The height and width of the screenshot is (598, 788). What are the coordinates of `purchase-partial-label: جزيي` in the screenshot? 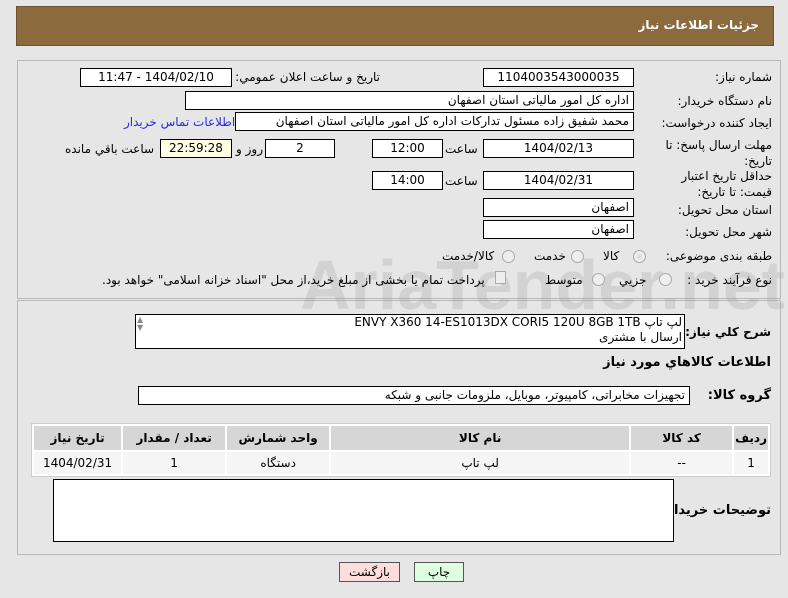 It's located at (633, 280).